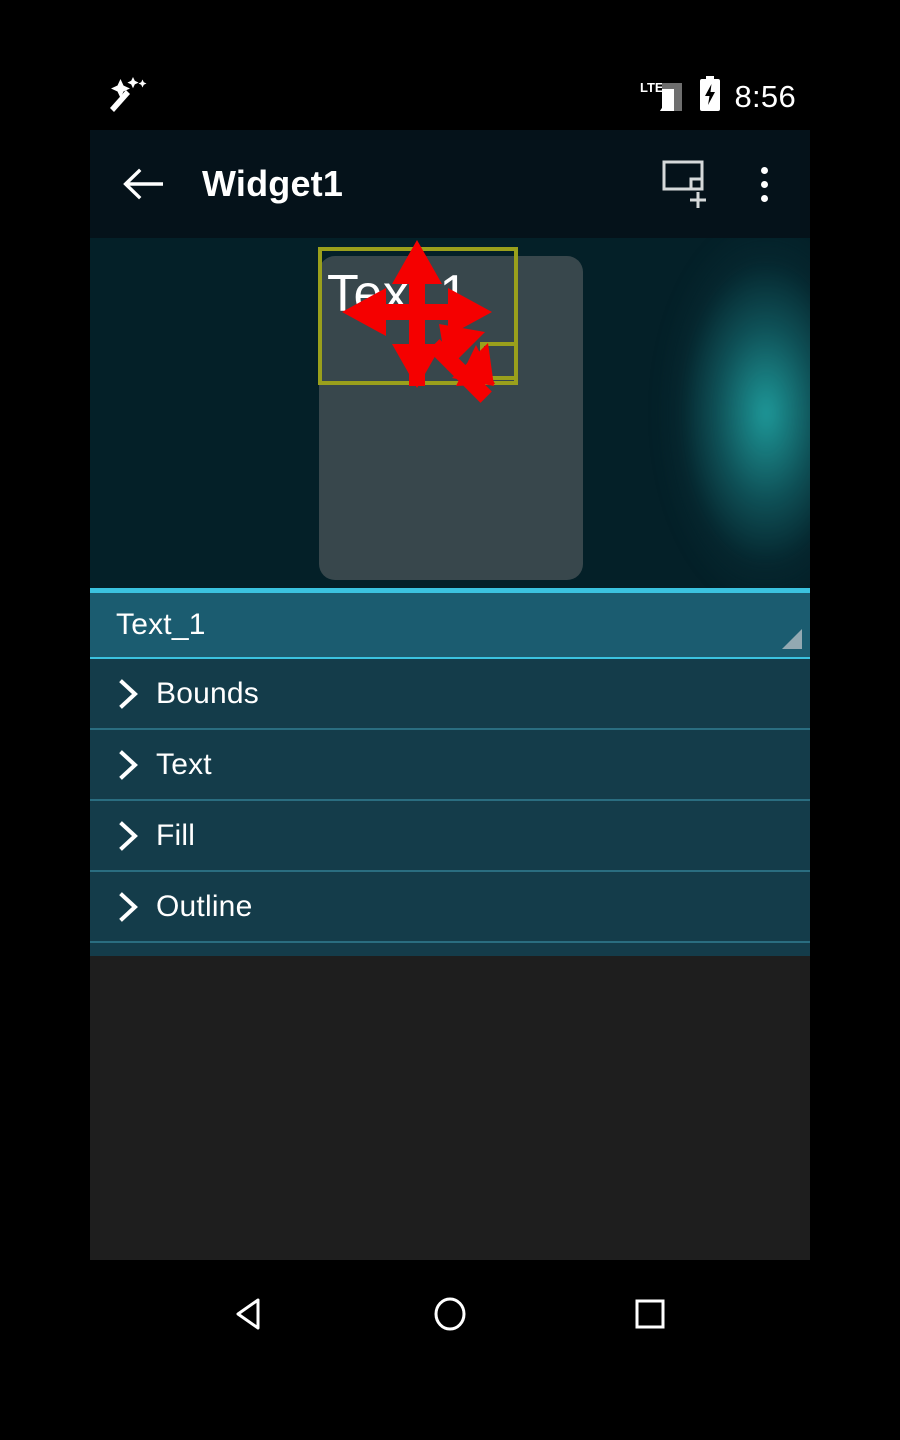 The height and width of the screenshot is (1440, 900). I want to click on status-bar-left, so click(126, 96).